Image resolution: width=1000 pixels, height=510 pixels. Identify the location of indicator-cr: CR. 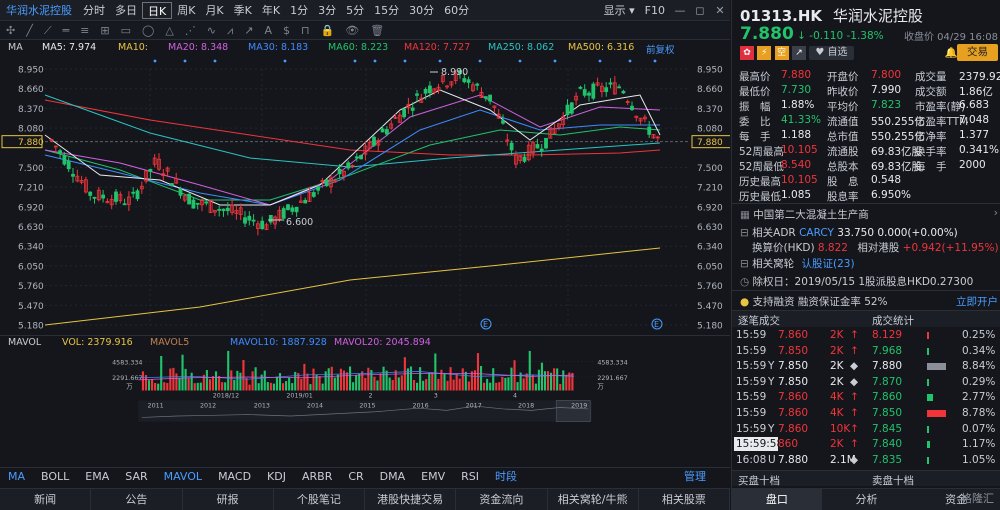
(355, 476).